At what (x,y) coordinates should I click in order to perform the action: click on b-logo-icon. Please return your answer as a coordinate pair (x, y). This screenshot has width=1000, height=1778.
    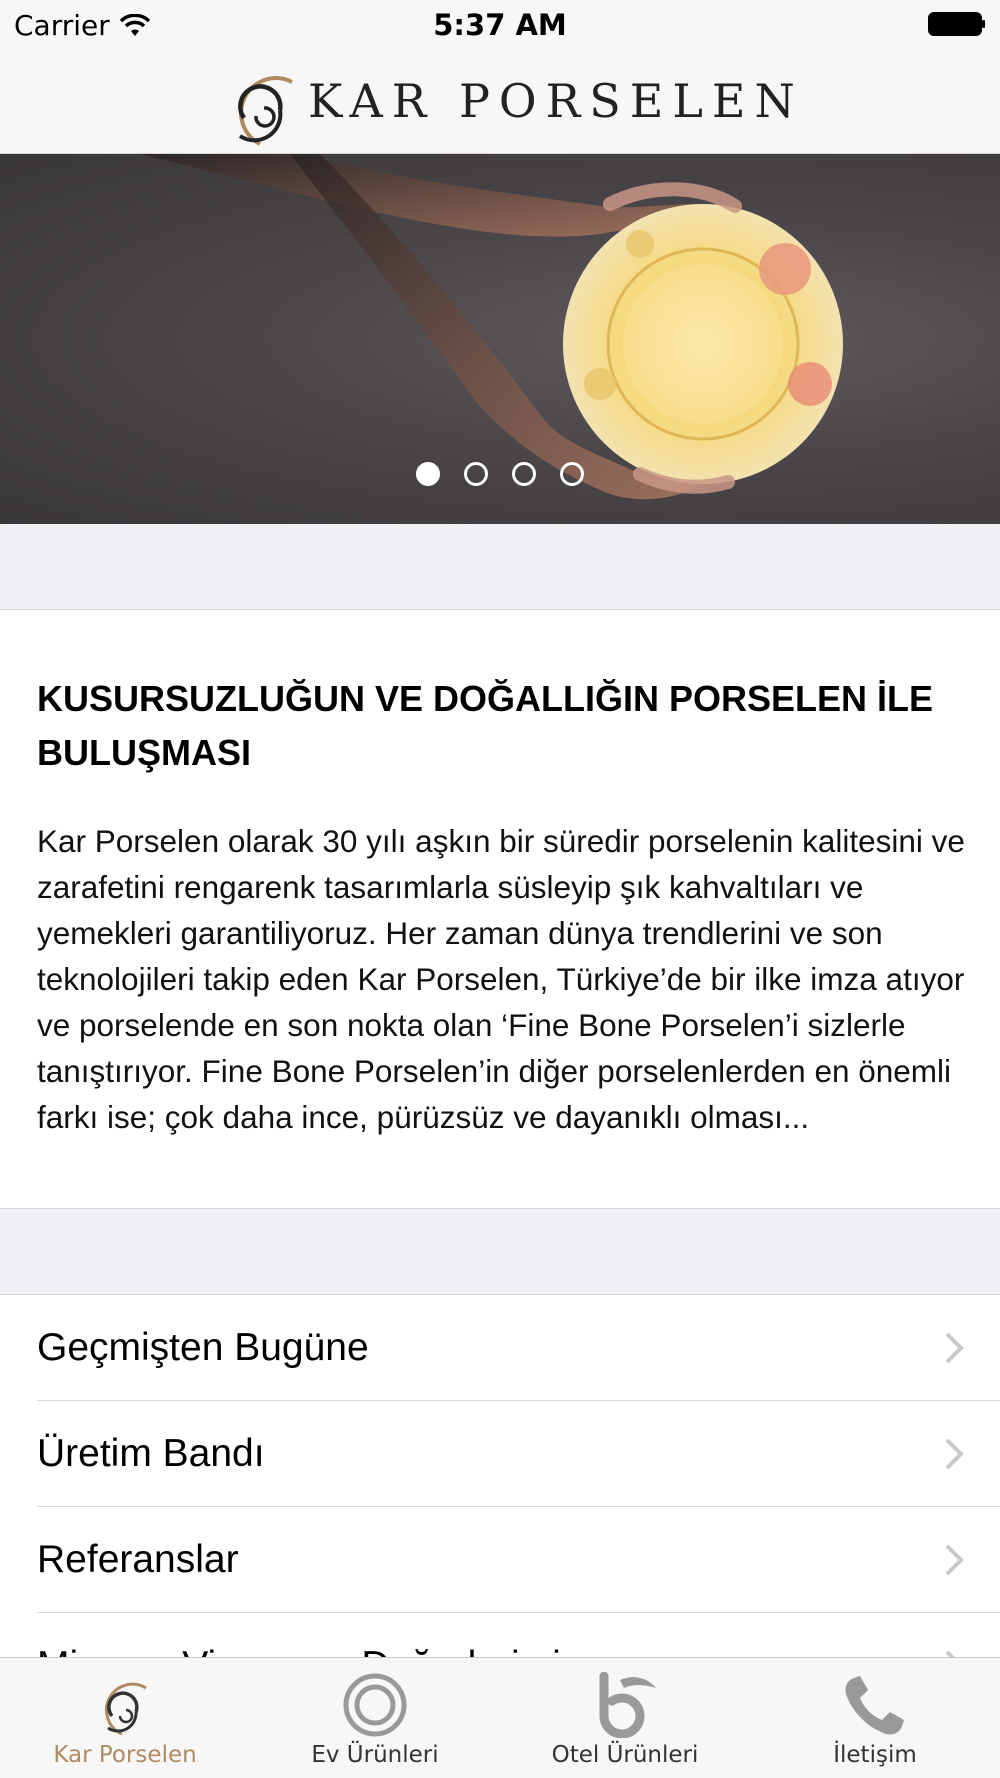
    Looking at the image, I should click on (627, 1705).